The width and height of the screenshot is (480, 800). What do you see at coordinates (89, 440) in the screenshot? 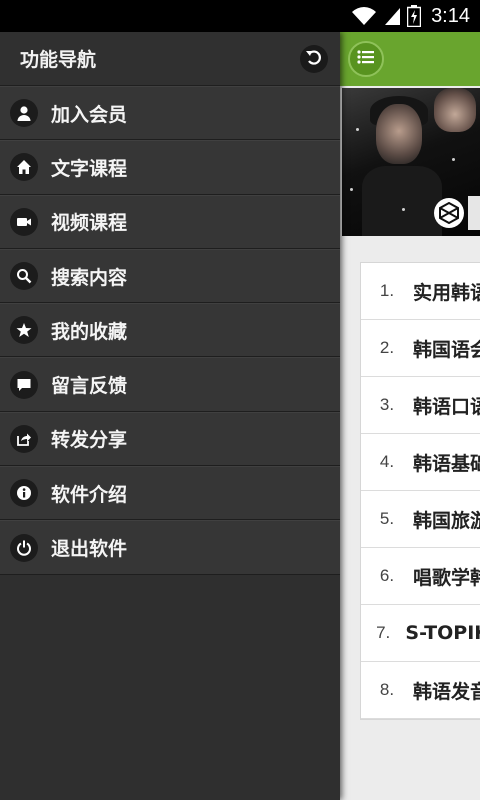
I see `menu-item-label: 转发分享` at bounding box center [89, 440].